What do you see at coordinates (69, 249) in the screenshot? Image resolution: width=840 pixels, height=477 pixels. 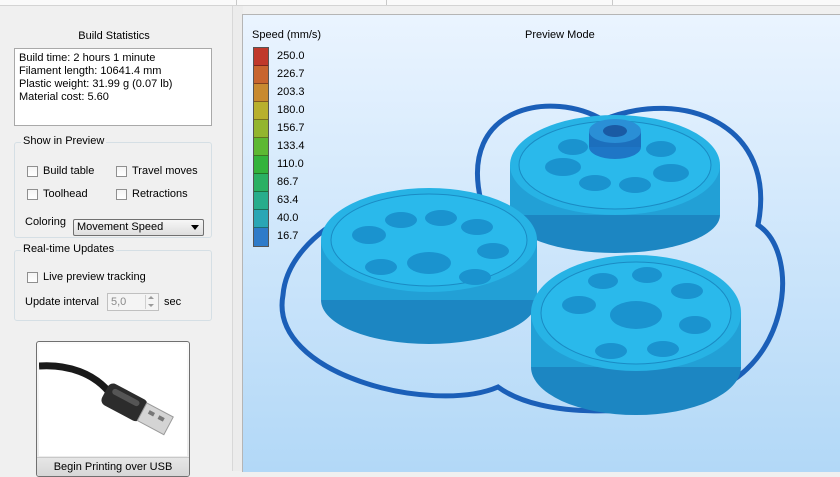 I see `realtime-updates-title: Real-time Updates` at bounding box center [69, 249].